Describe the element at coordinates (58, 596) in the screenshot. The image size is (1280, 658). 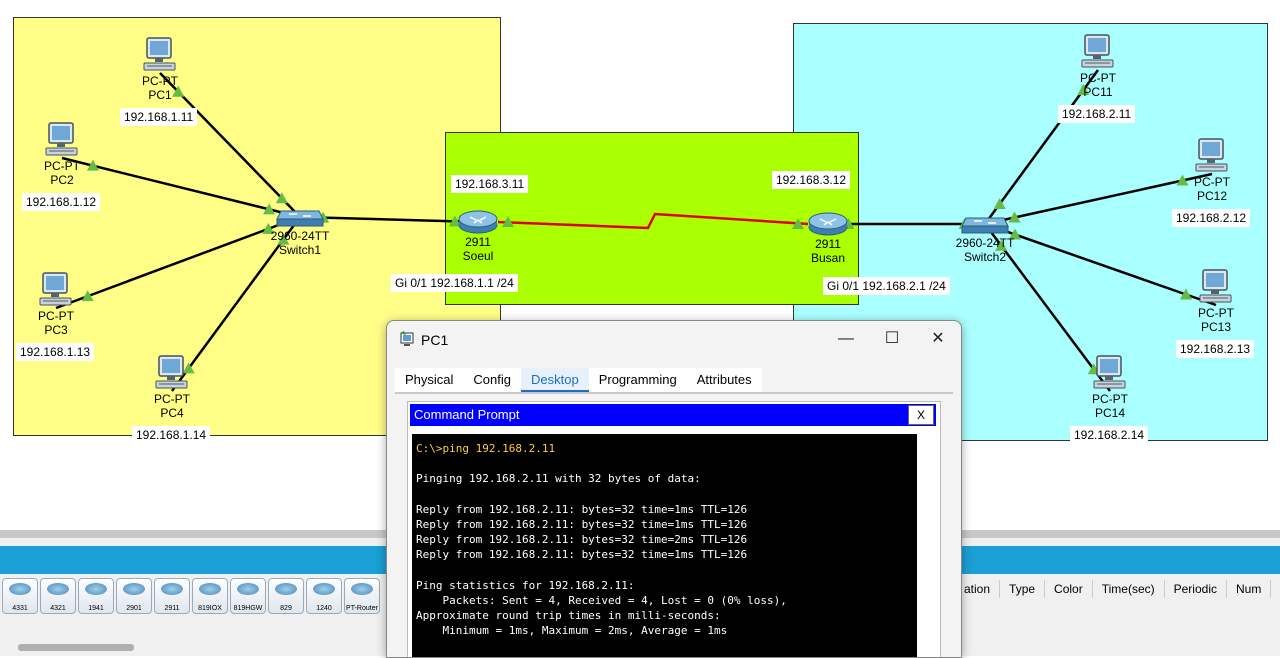
I see `palette-device-4321: 4321` at that location.